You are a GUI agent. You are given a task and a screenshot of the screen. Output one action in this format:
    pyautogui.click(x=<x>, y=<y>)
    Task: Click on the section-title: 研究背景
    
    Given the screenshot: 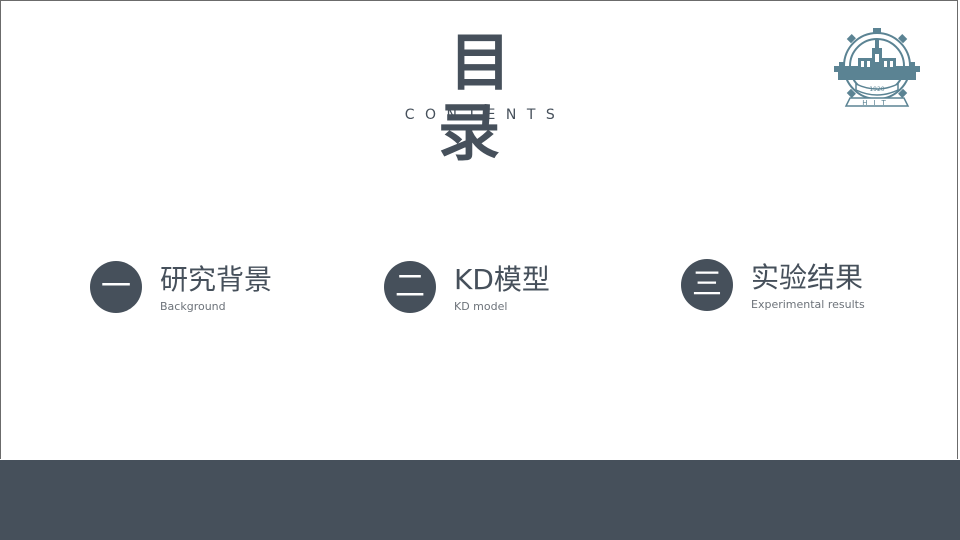 What is the action you would take?
    pyautogui.click(x=216, y=279)
    